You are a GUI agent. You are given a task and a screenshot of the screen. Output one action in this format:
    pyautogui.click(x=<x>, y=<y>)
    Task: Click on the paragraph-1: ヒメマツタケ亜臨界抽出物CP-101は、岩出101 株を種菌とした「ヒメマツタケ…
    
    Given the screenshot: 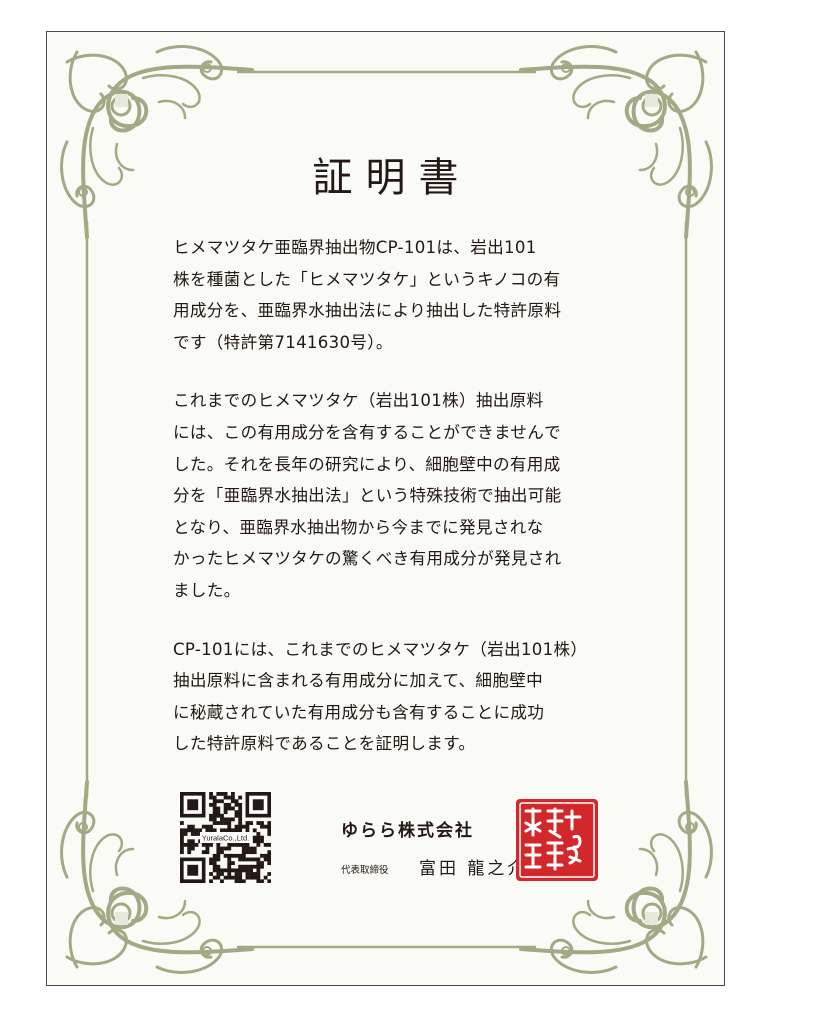 What is the action you would take?
    pyautogui.click(x=393, y=295)
    